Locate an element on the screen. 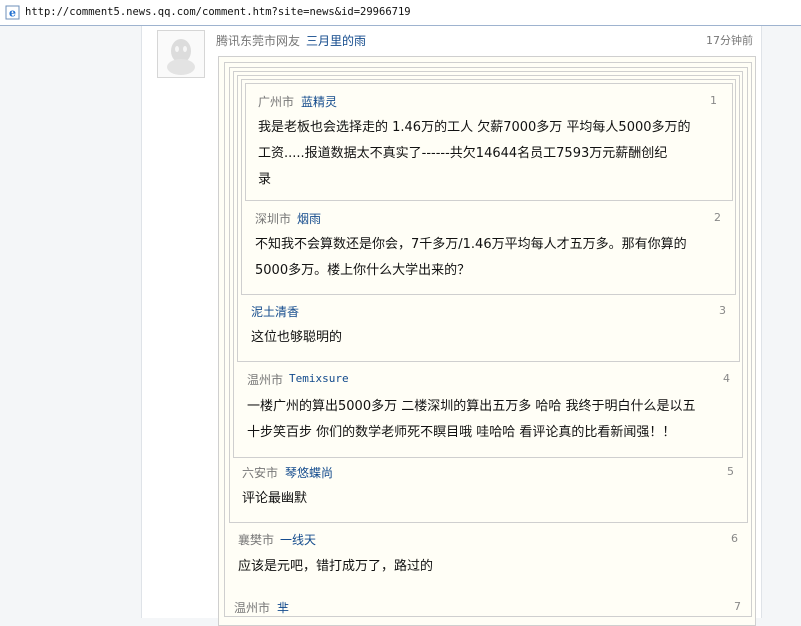 The width and height of the screenshot is (801, 626). svg-text: e is located at coordinates (12, 13).